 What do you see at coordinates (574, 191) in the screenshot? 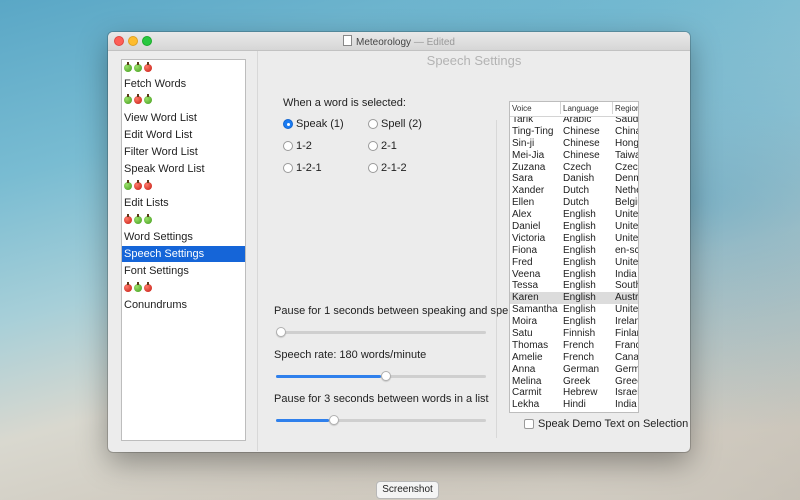
I see `voice-row: Xander Dutch Netherlands` at bounding box center [574, 191].